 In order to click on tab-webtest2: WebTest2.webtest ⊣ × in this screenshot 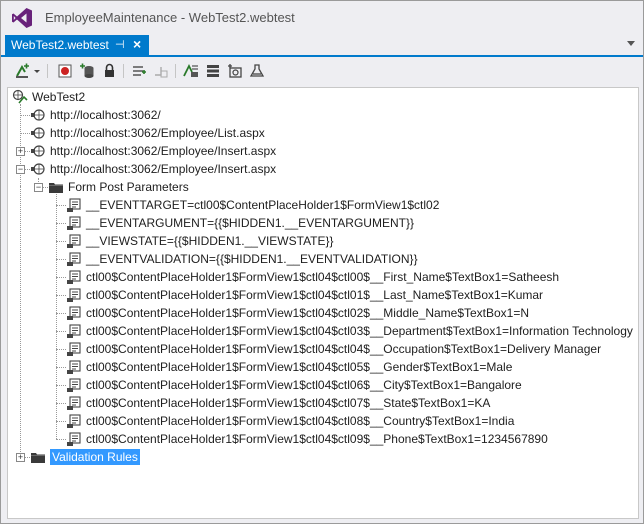, I will do `click(77, 45)`.